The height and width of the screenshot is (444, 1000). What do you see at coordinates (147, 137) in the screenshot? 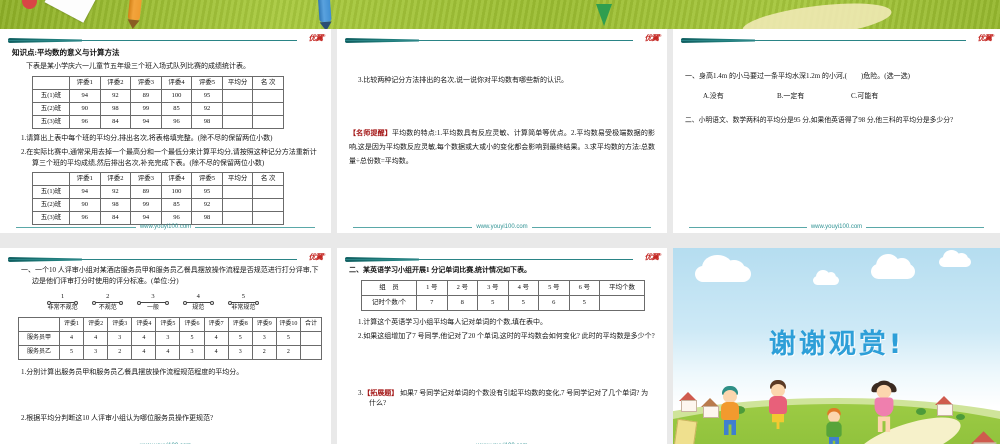
I see `question-1: 1.请算出上表中每个班的平均分,排出名次,将表格填完整。(除不尽的保留两位小数)` at bounding box center [147, 137].